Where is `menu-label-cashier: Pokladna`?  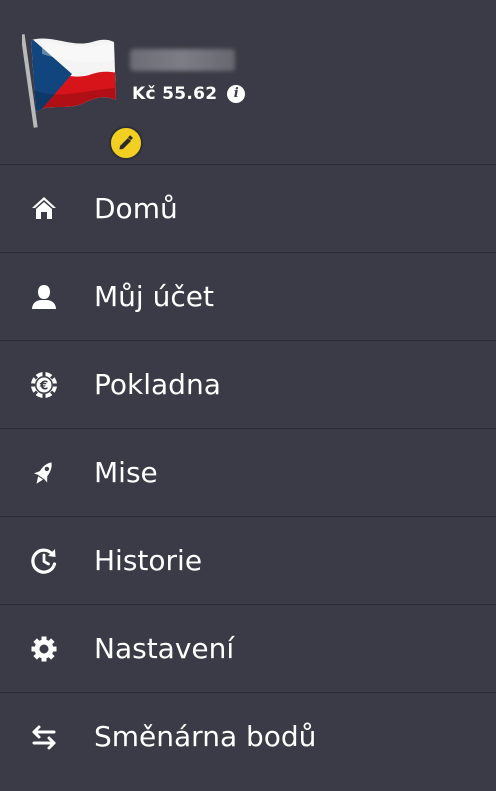 menu-label-cashier: Pokladna is located at coordinates (157, 384).